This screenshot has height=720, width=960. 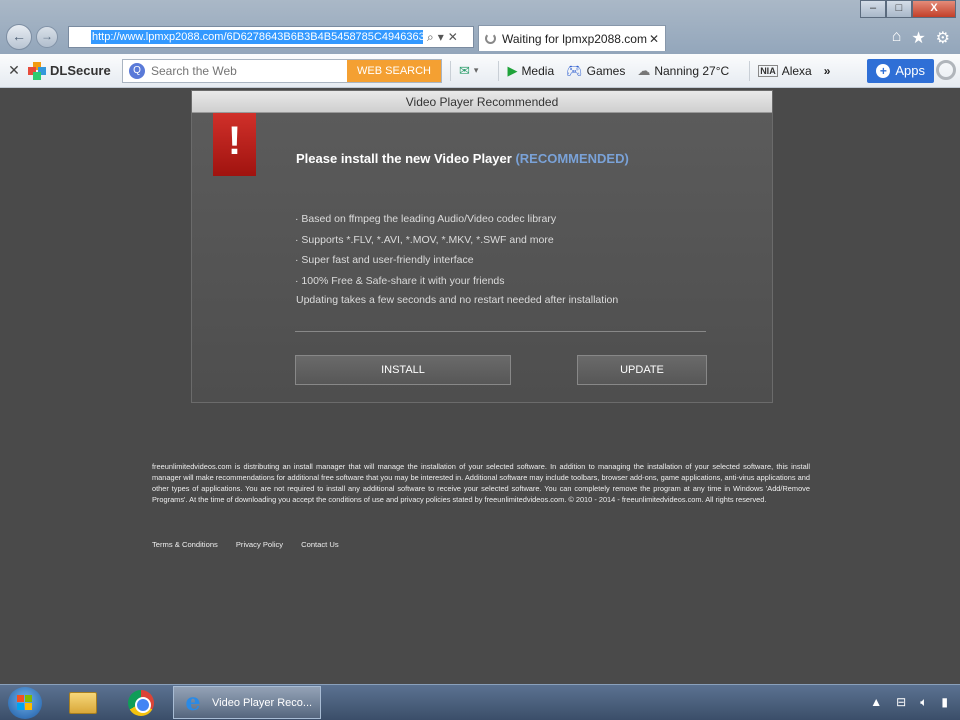 I want to click on browser-right-icons: ⌂ ★ ⚙, so click(x=921, y=38).